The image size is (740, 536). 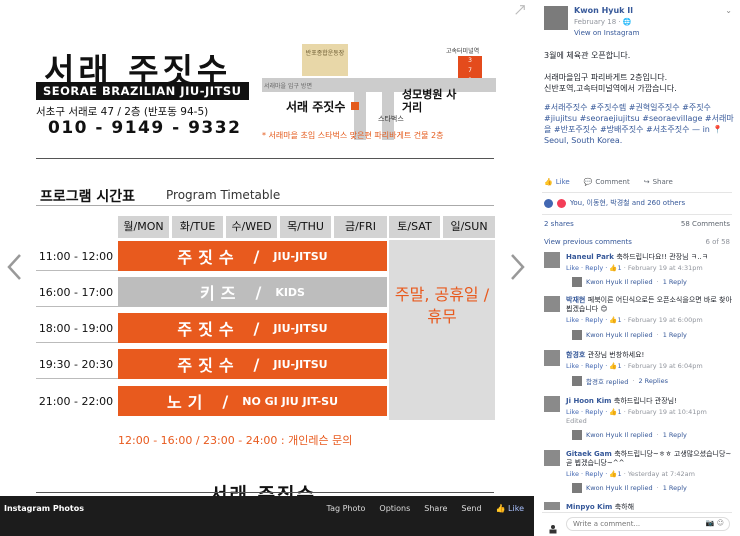 I want to click on gym-logo-subtitle: SEORAE BRAZILIAN JIU-JITSU, so click(x=142, y=91).